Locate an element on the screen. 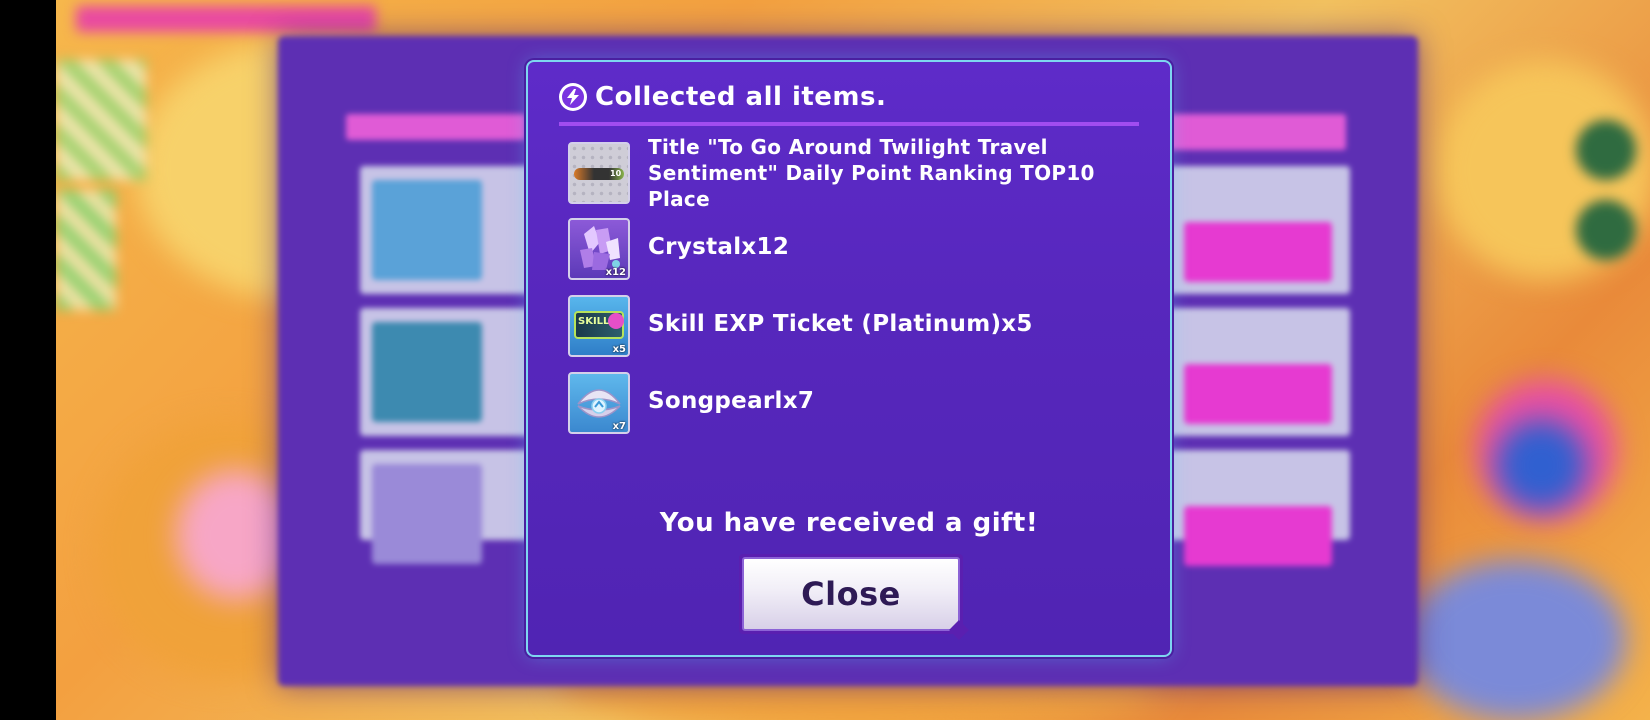 The width and height of the screenshot is (1650, 720). skill-ticket-icon: SKILL x5 is located at coordinates (599, 326).